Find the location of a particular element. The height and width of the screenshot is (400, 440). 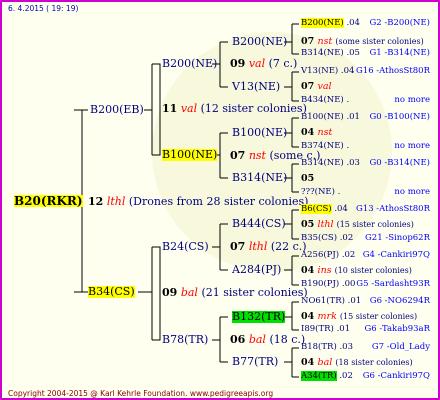

ancestor-row: B314(NE) .03 is located at coordinates (330, 163).